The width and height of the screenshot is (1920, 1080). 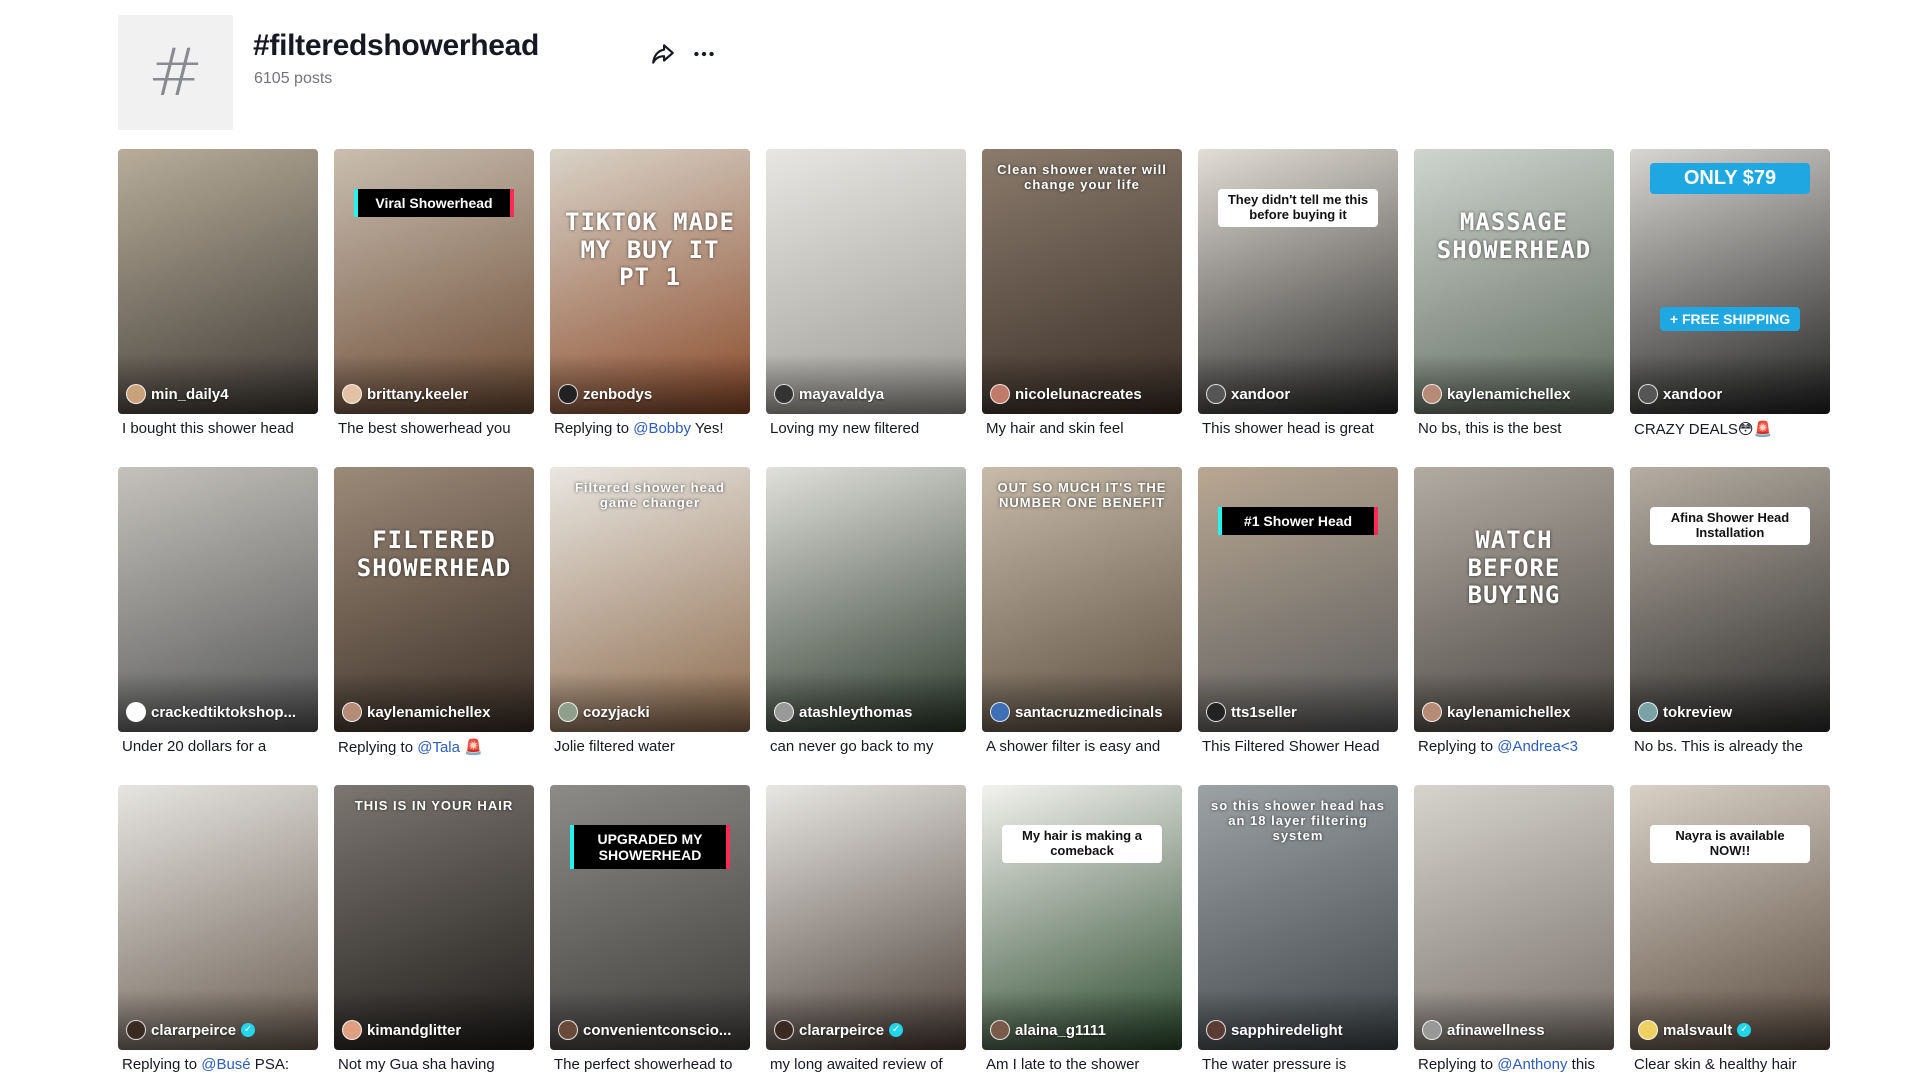 I want to click on video-caption: Replying to @Busé PSA:, so click(x=220, y=1064).